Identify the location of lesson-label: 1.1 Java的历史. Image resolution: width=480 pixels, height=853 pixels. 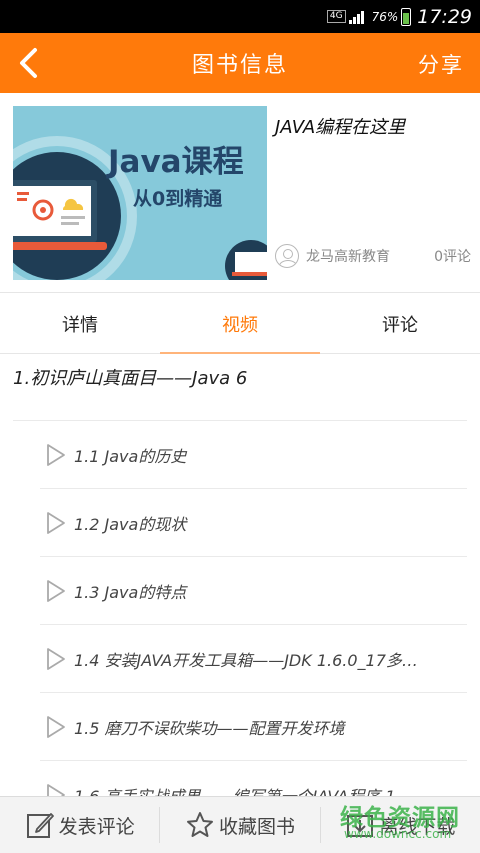
(130, 456).